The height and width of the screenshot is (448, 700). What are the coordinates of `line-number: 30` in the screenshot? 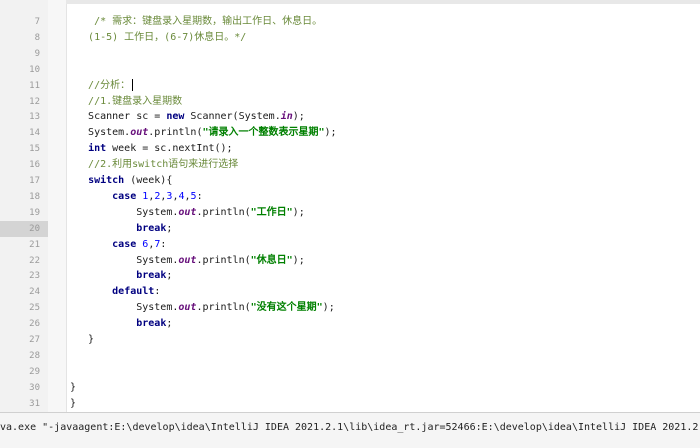 It's located at (34, 387).